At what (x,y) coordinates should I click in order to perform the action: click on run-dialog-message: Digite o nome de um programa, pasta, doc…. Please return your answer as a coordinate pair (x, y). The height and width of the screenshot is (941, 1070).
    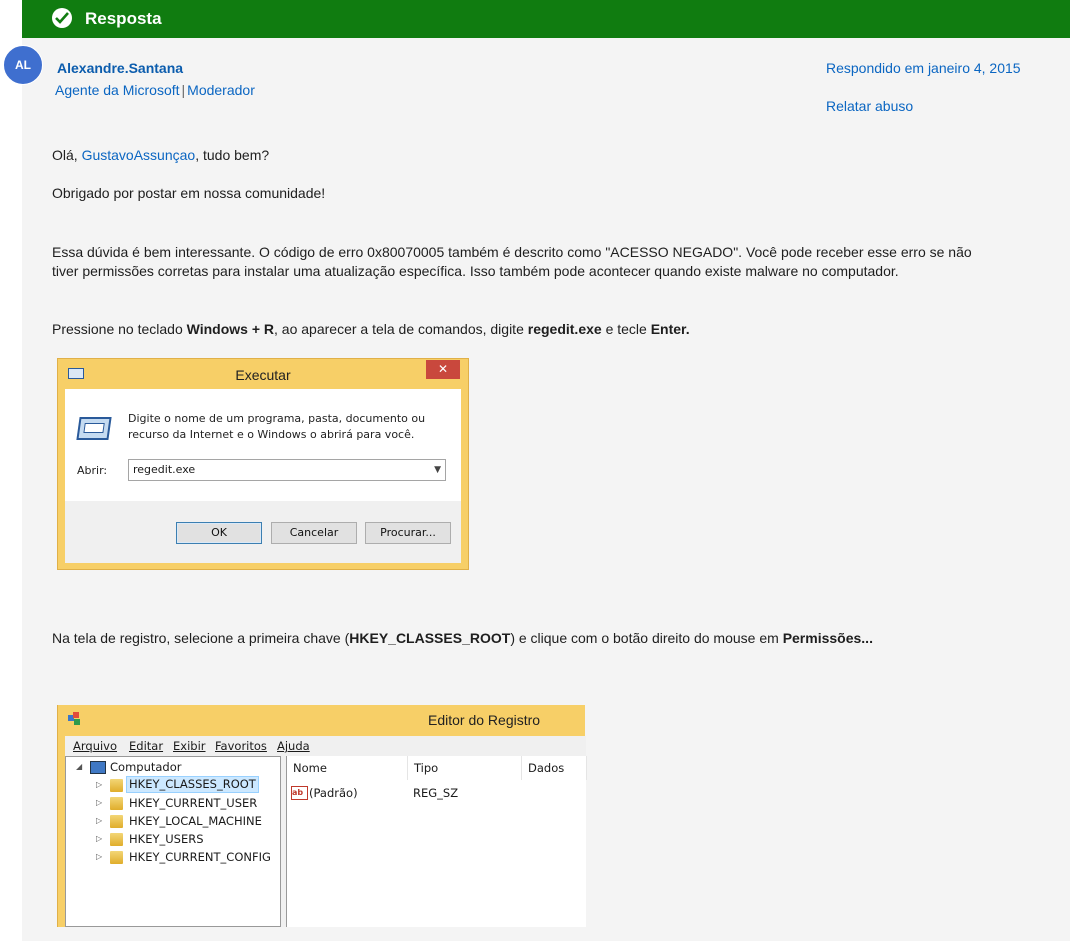
    Looking at the image, I should click on (277, 426).